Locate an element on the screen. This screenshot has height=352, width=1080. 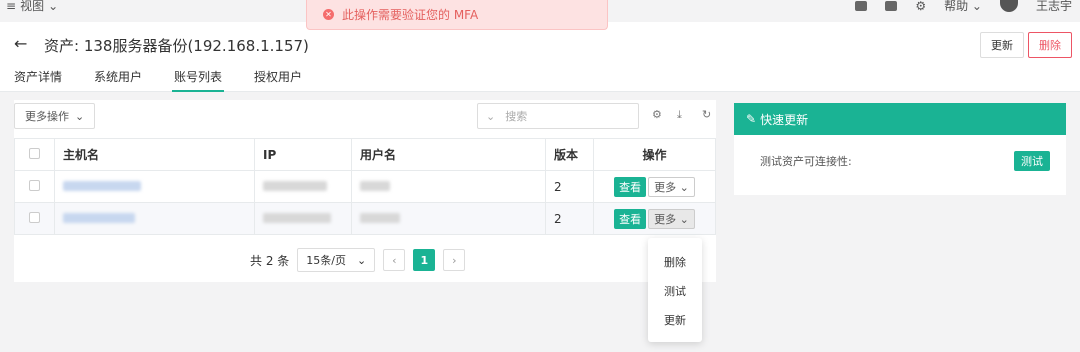
view-menu-label: 视图 is located at coordinates (32, 6).